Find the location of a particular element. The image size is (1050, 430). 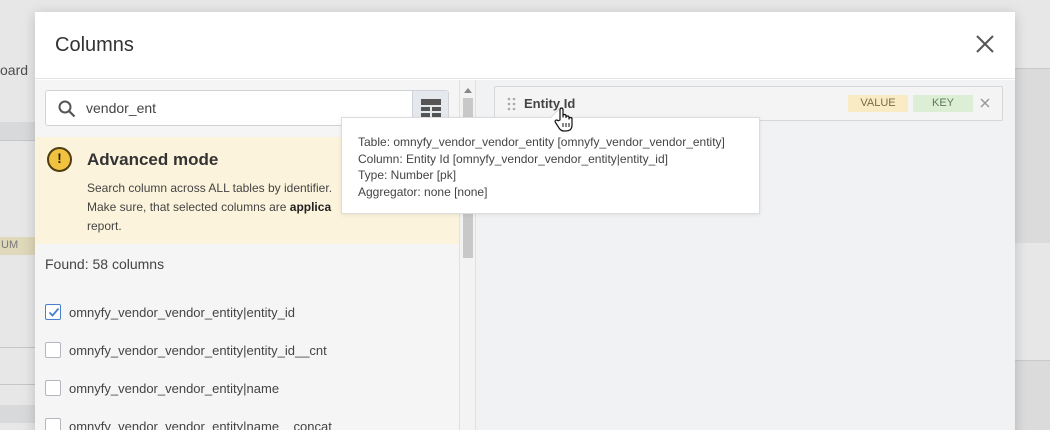

tooltip-type: Type: Number [pk] is located at coordinates (407, 175).